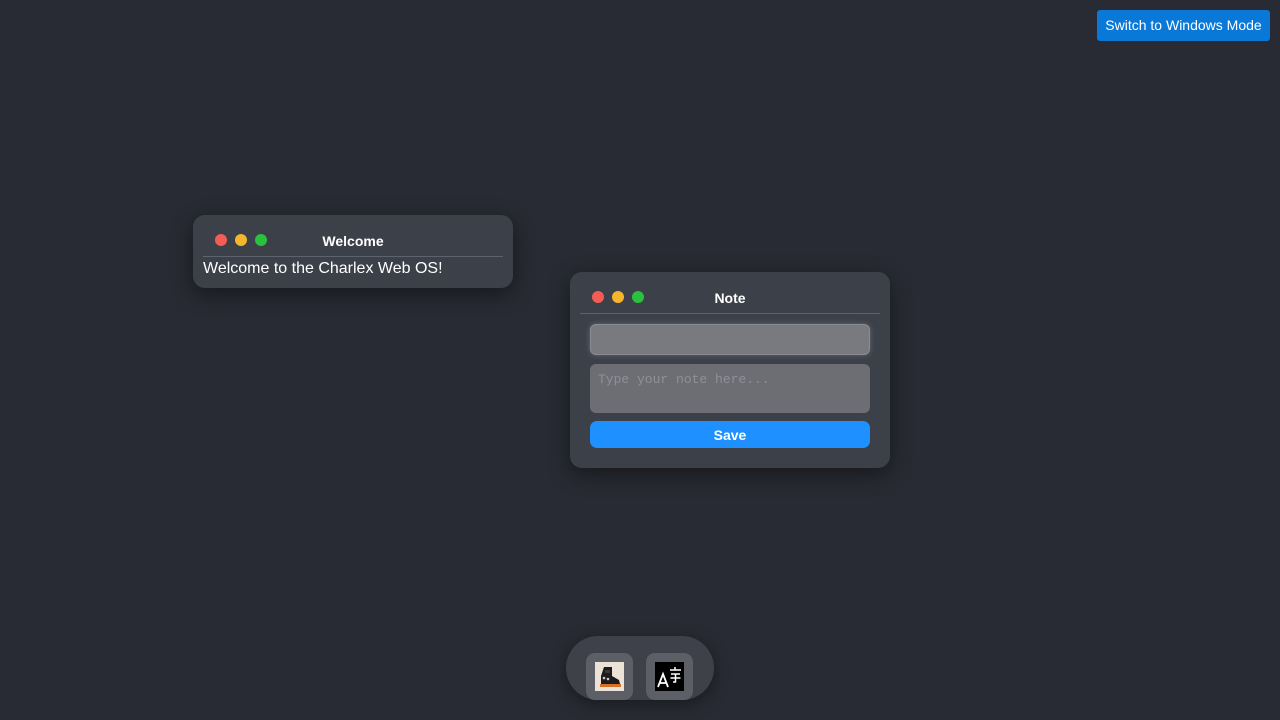  I want to click on welcome-window: Welcome Welcome to the Charlex Web OS!, so click(353, 251).